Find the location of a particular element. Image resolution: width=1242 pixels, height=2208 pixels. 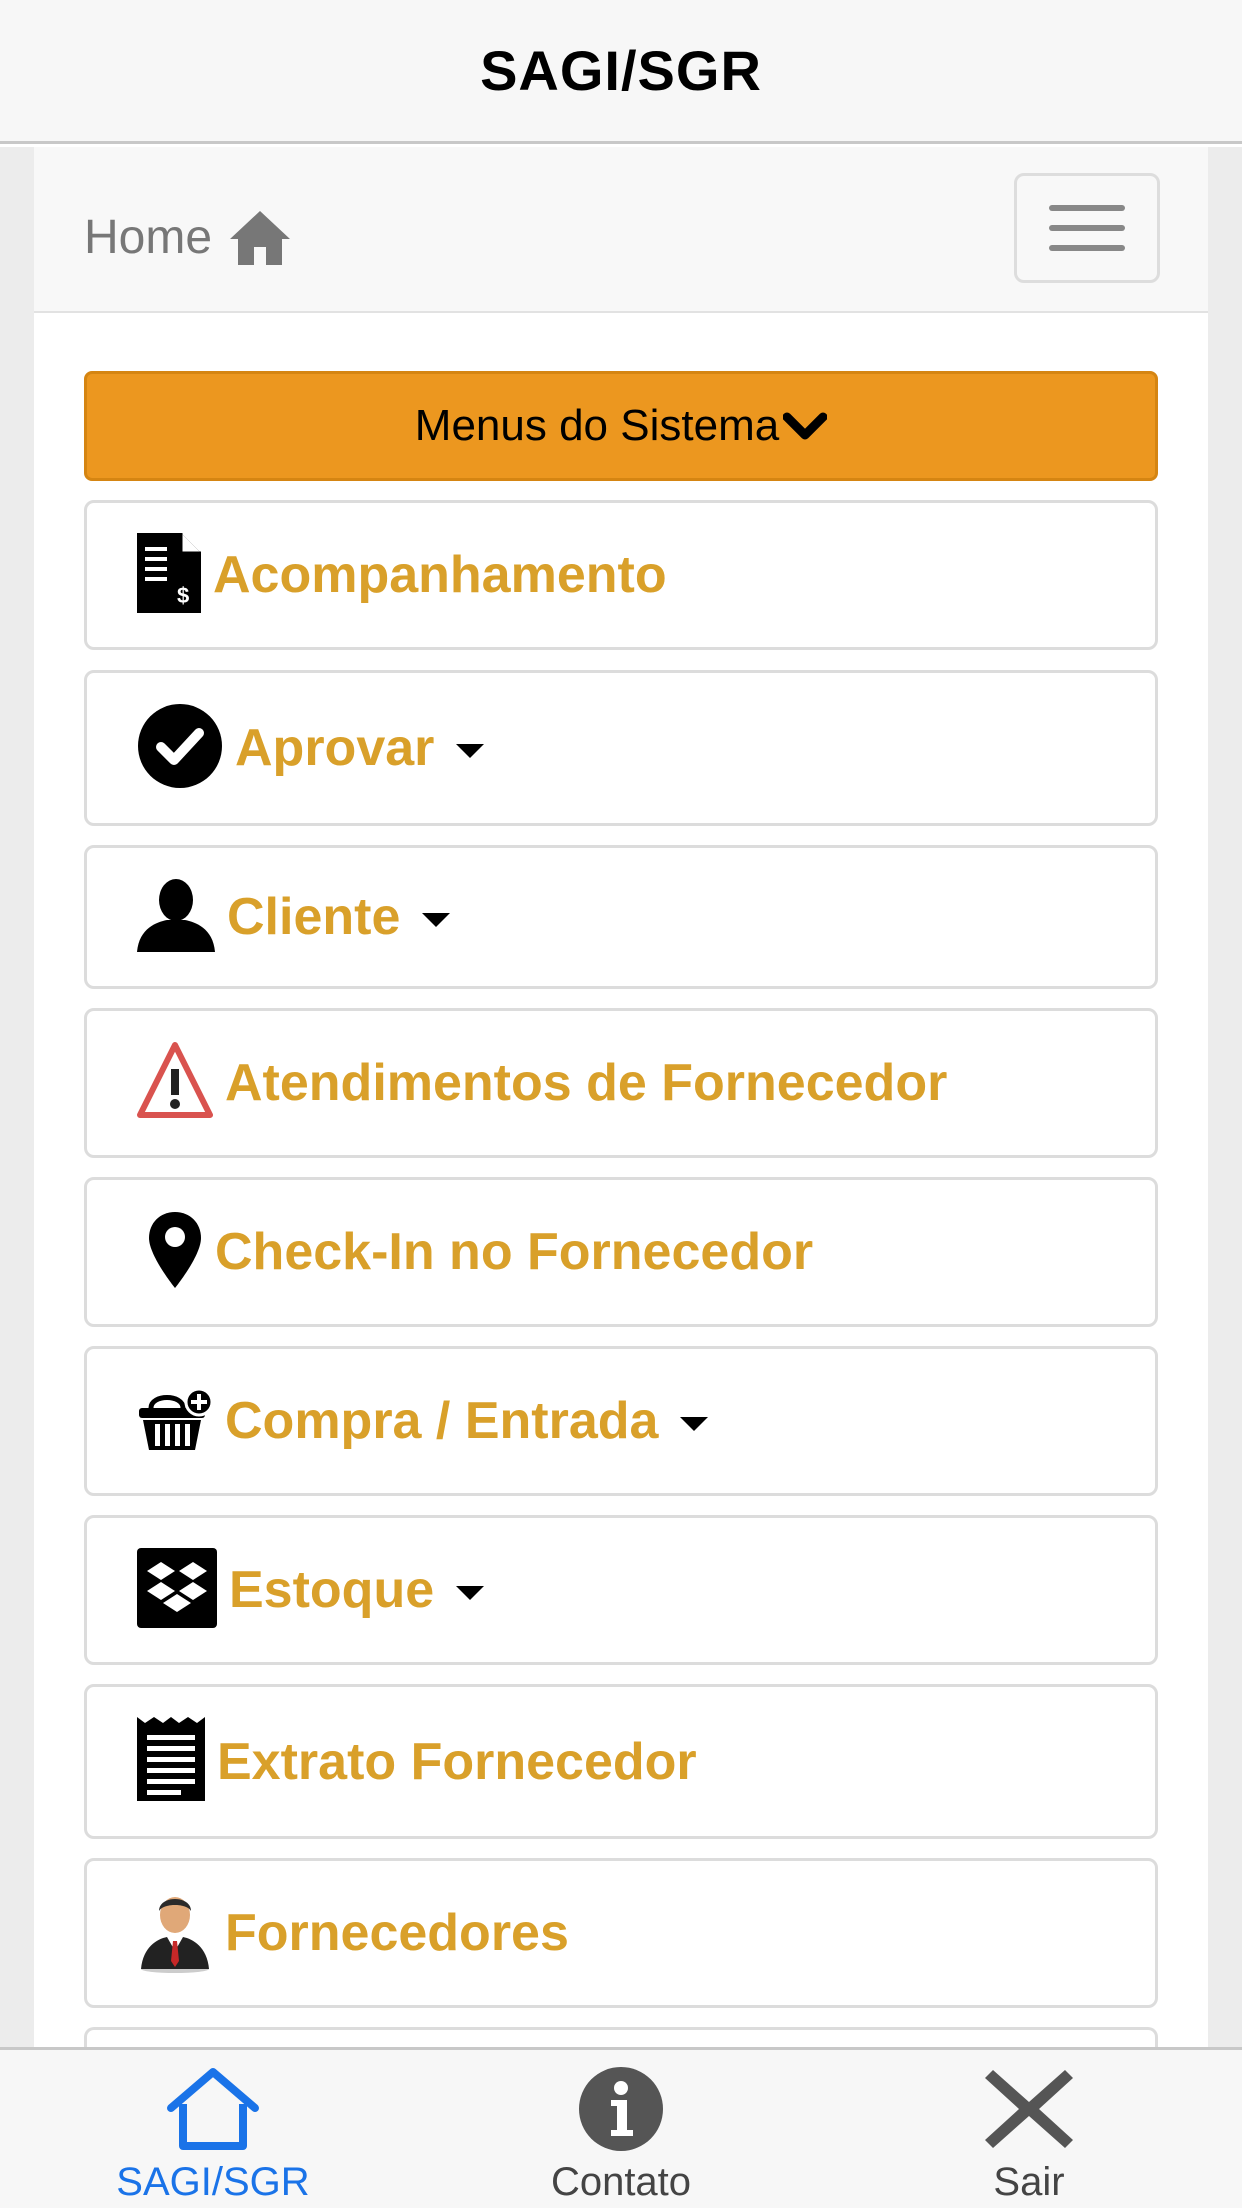

basket-add-icon is located at coordinates (175, 1421).